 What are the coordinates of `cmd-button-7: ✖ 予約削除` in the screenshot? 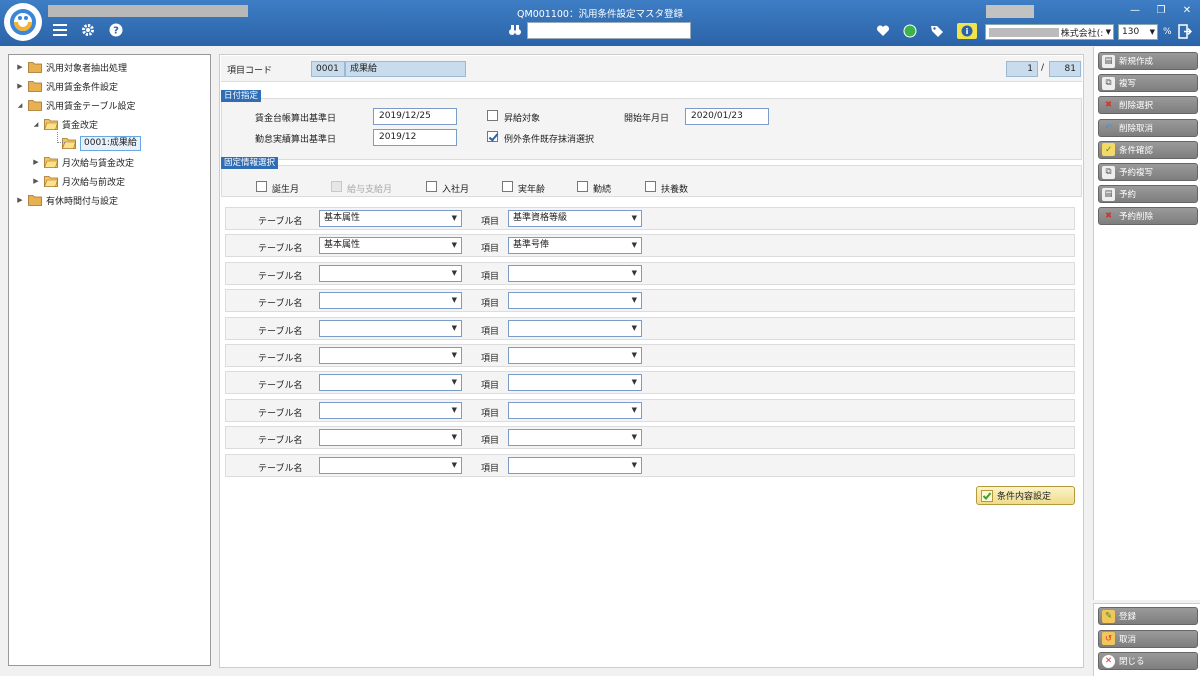 It's located at (1148, 216).